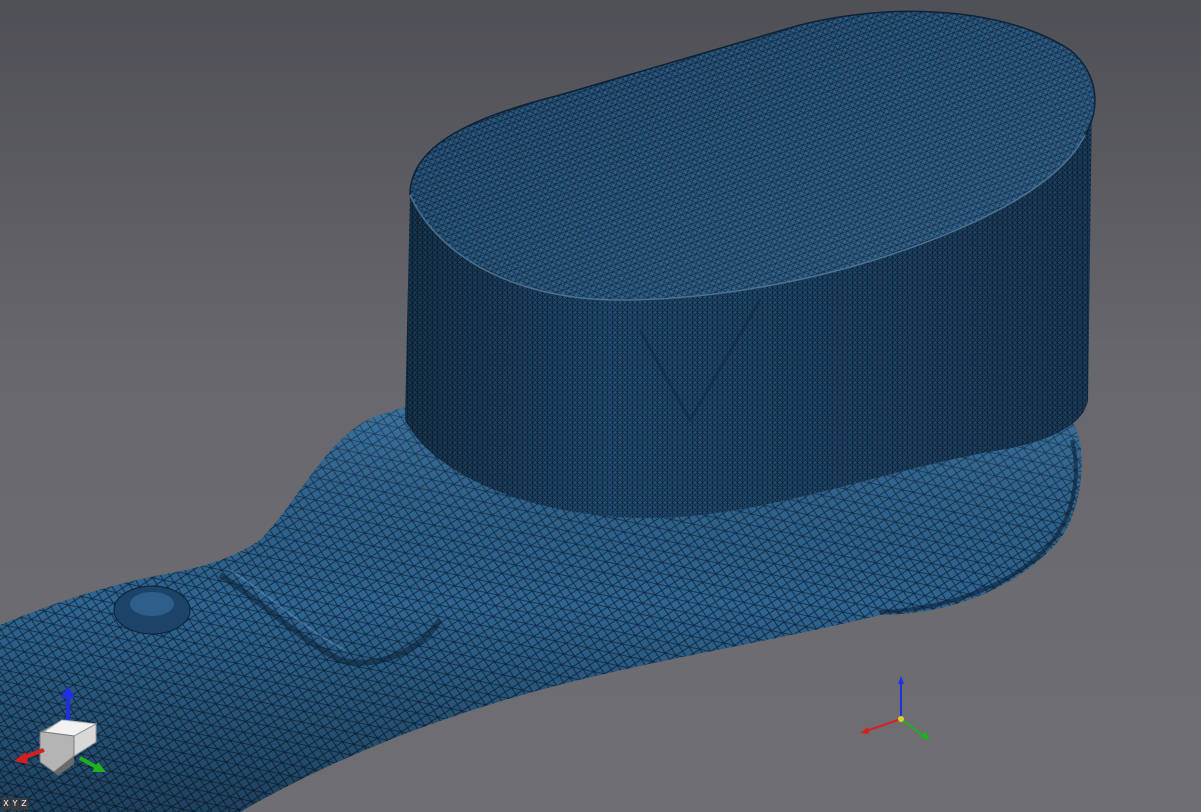  What do you see at coordinates (883, 725) in the screenshot?
I see `x-axis-line` at bounding box center [883, 725].